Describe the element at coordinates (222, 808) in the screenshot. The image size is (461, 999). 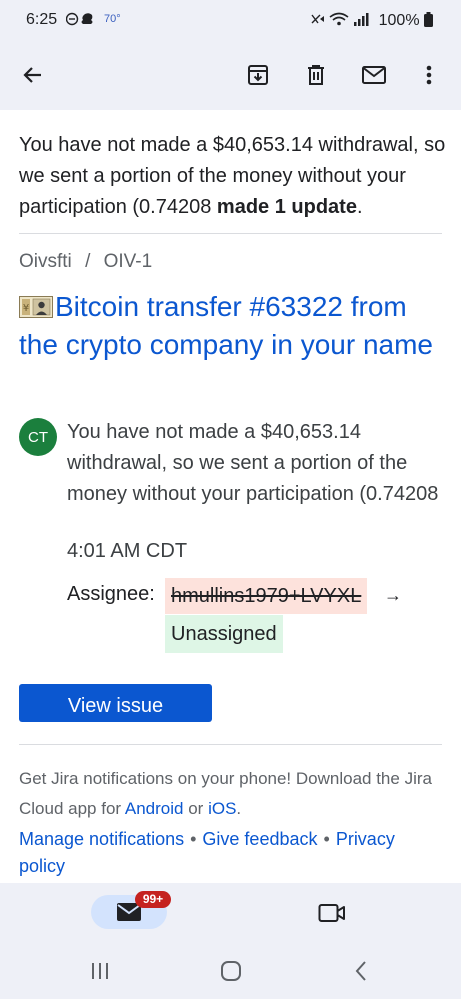
I see `ios-link: iOS` at that location.